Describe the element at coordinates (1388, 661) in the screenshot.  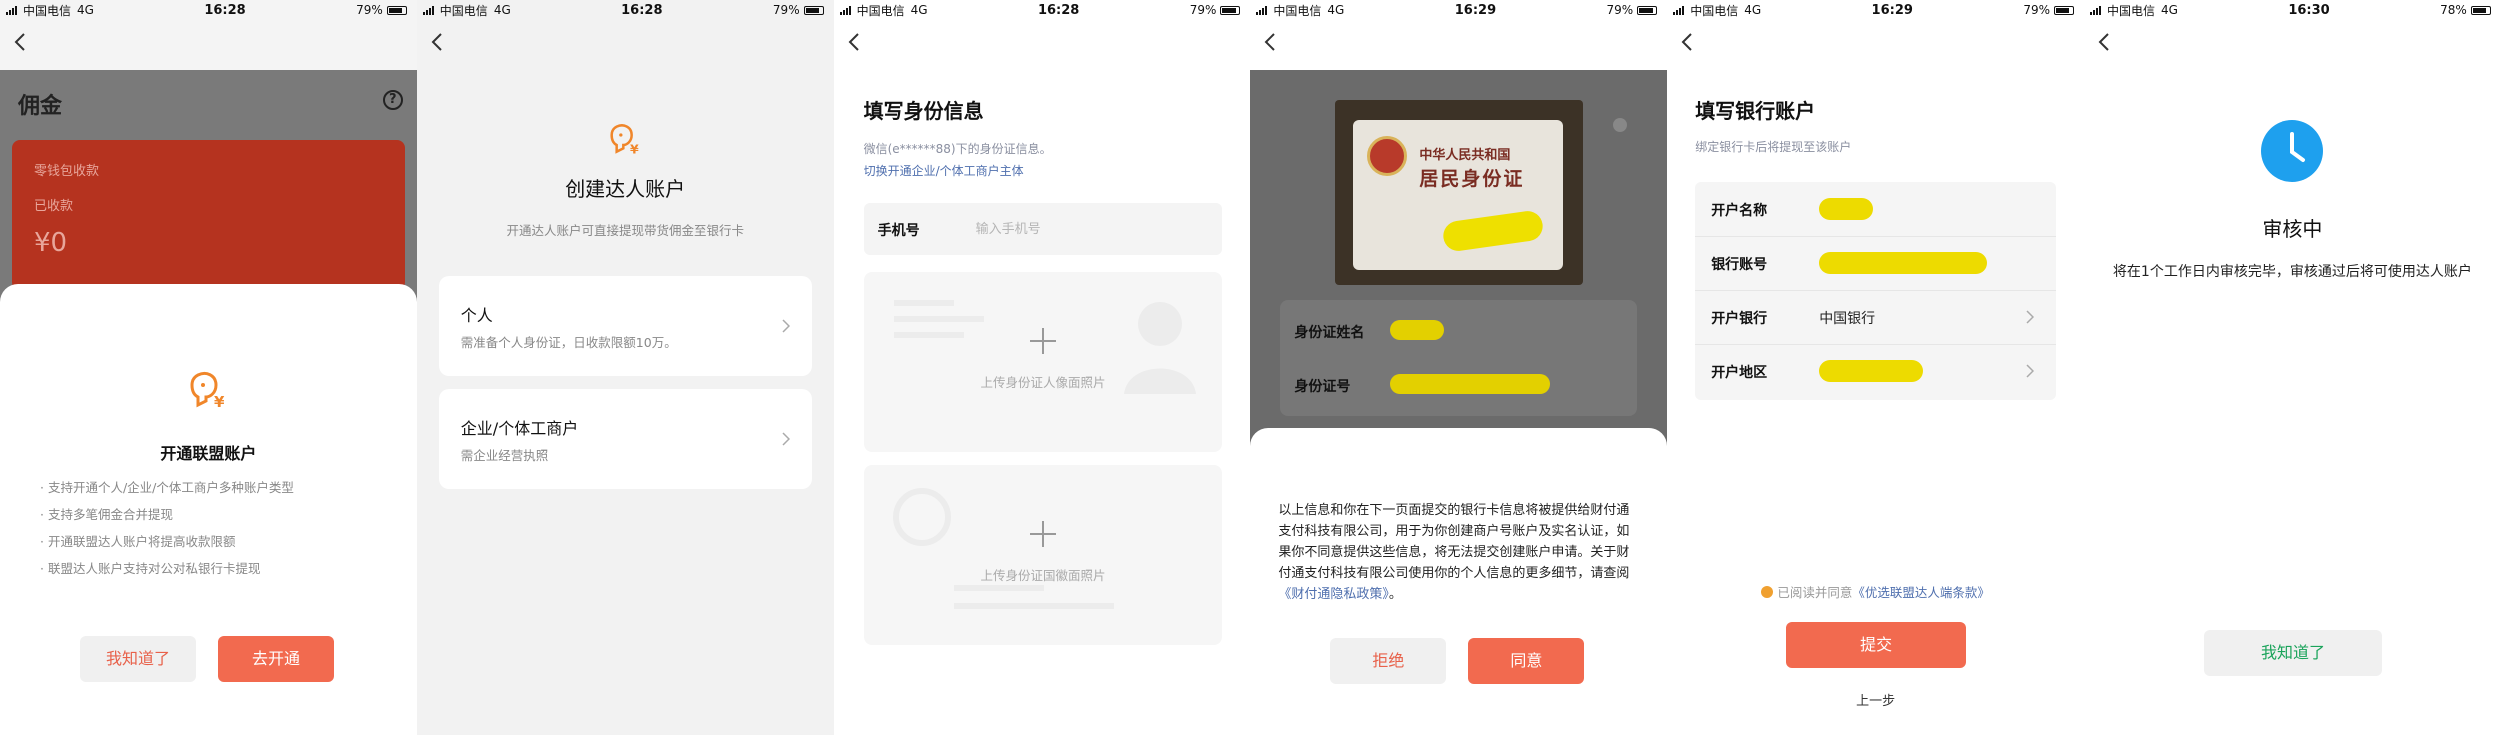
I see `reject-button: 拒绝` at that location.